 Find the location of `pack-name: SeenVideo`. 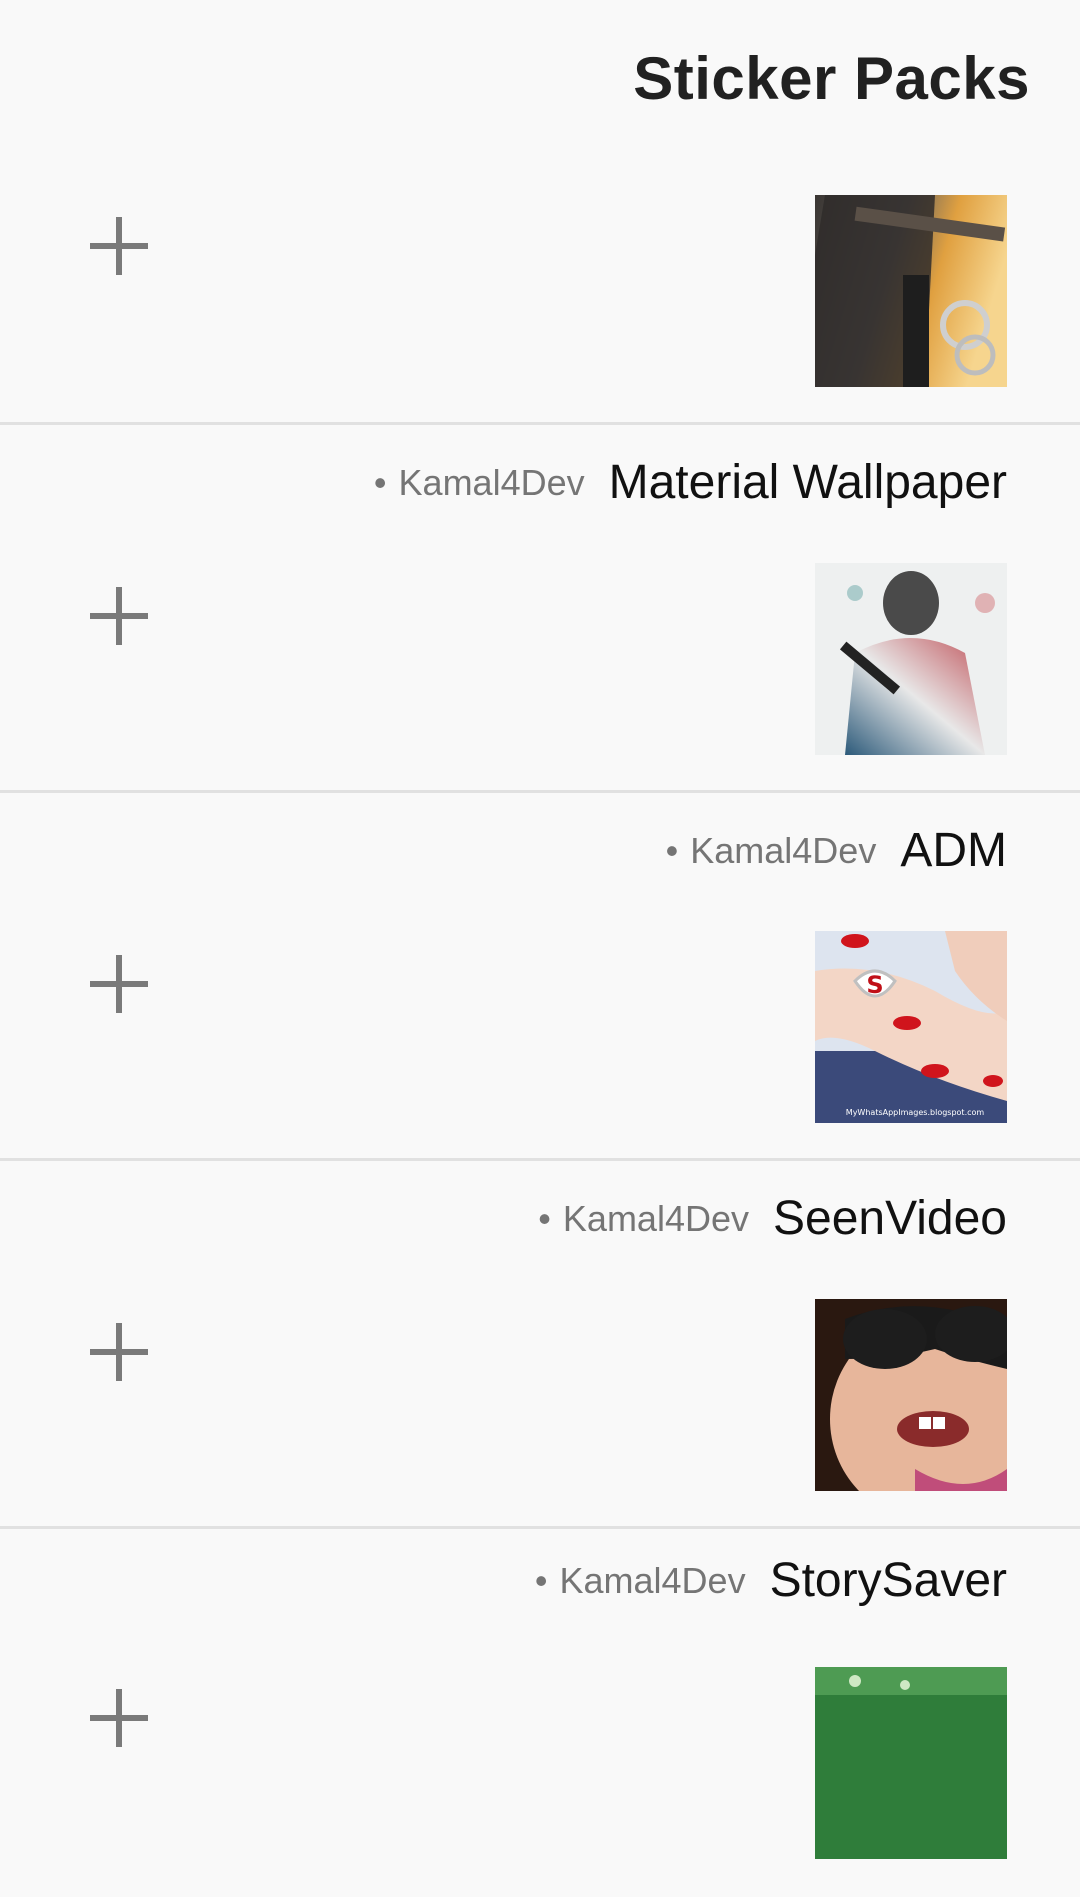

pack-name: SeenVideo is located at coordinates (890, 1218).